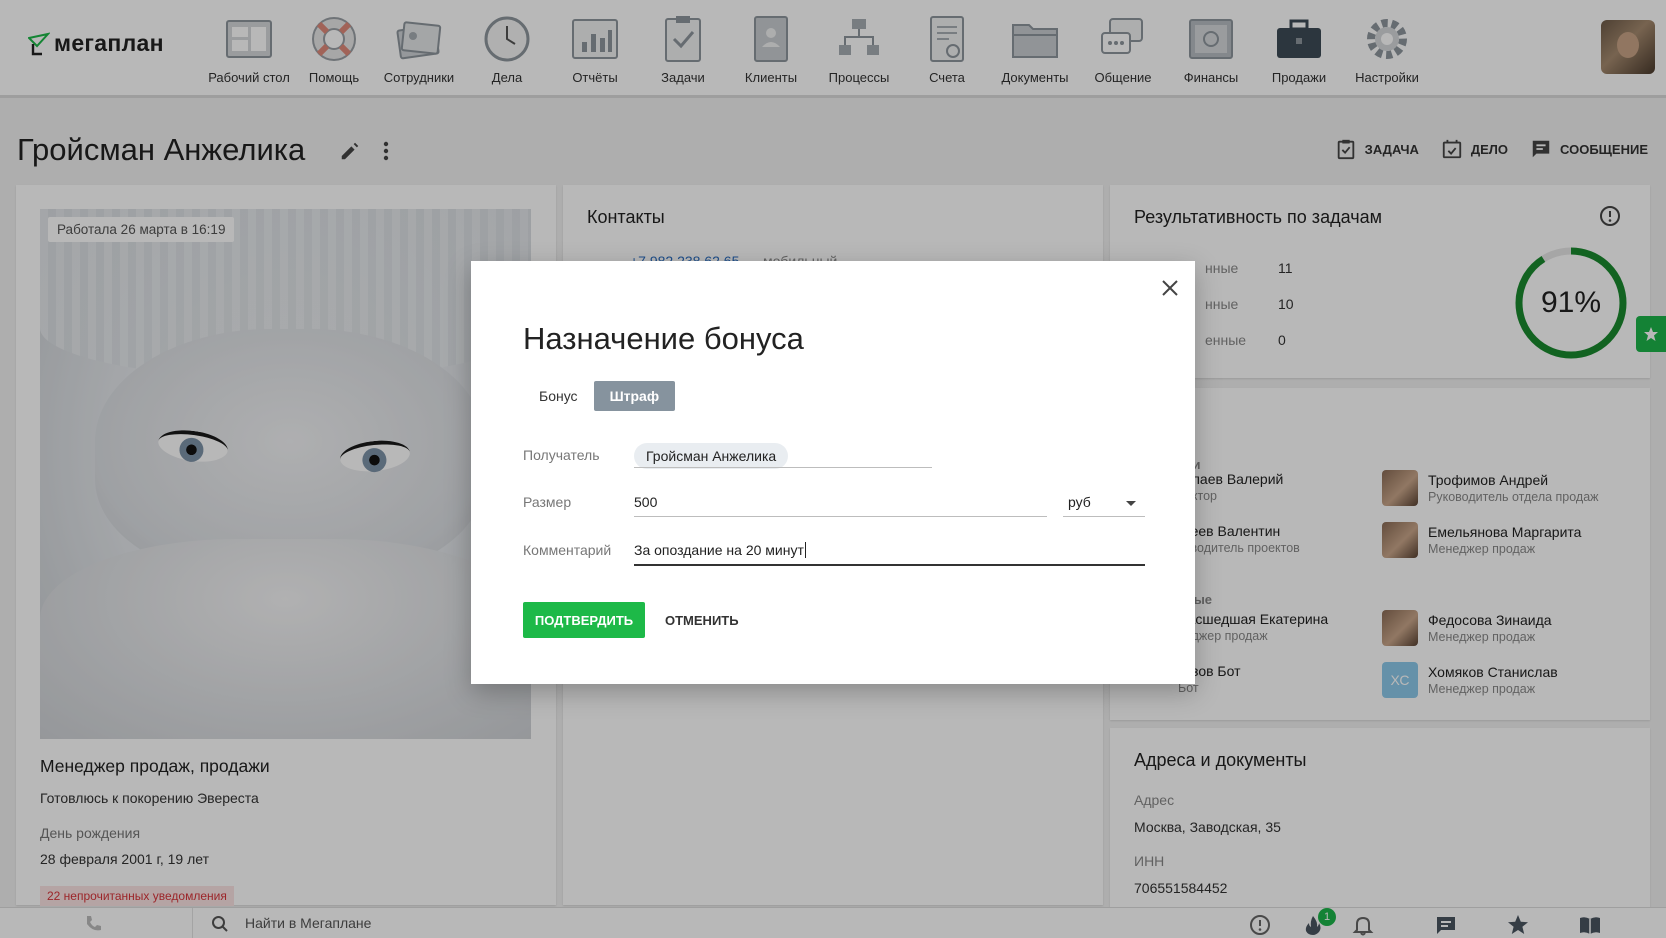 The width and height of the screenshot is (1666, 938). What do you see at coordinates (711, 456) in the screenshot?
I see `recipient-chip: Гройсман Анжелика` at bounding box center [711, 456].